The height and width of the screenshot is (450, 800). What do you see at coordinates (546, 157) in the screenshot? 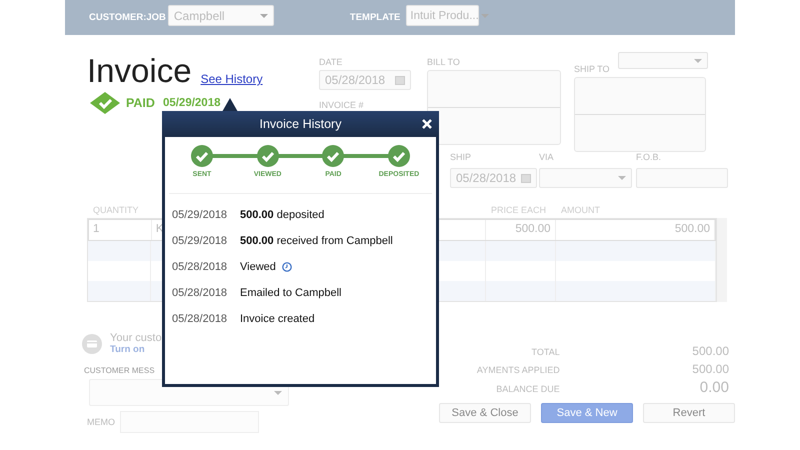
I see `via-label: VIA` at bounding box center [546, 157].